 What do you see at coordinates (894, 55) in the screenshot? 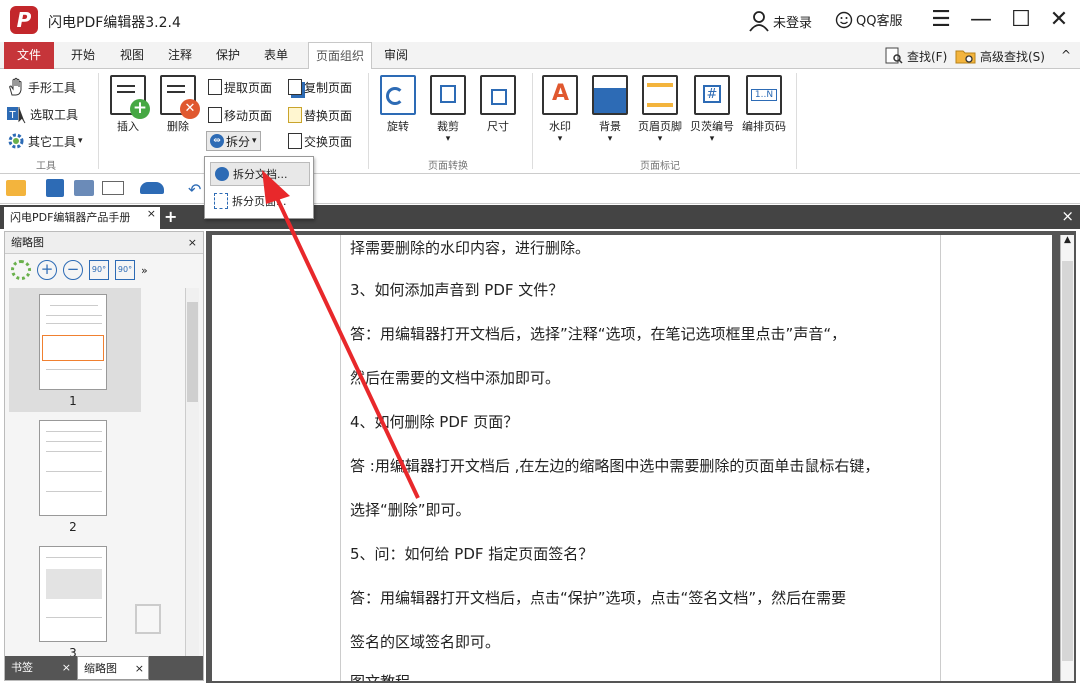
I see `find-icon` at bounding box center [894, 55].